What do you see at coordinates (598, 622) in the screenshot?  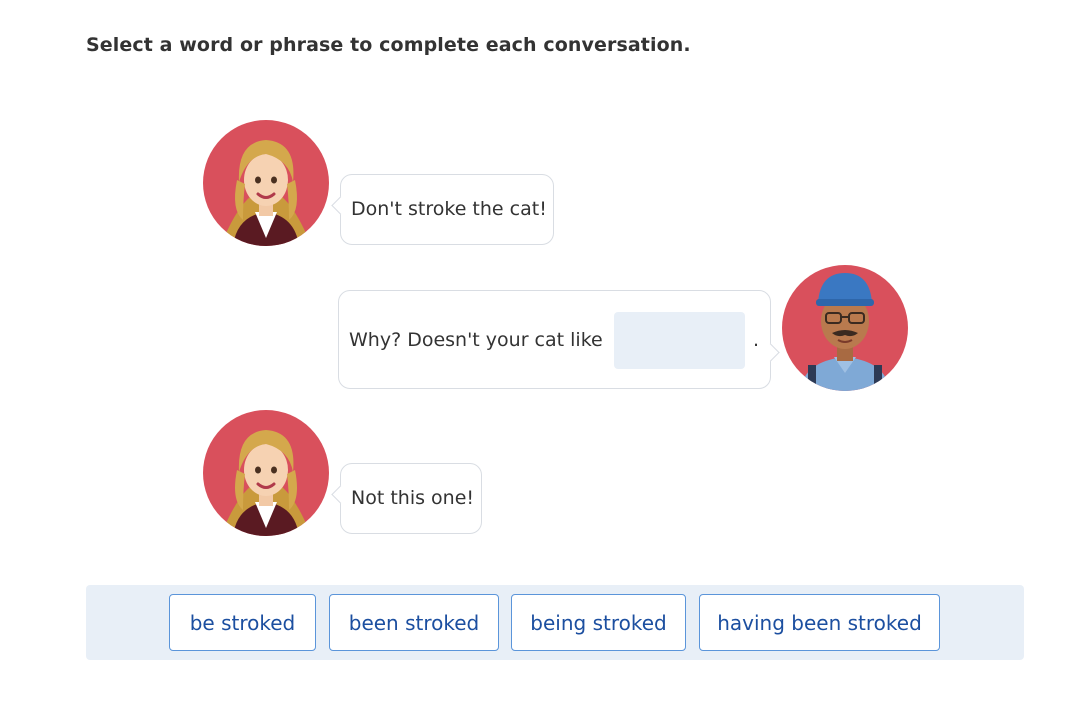 I see `choice-being-stroked: being stroked` at bounding box center [598, 622].